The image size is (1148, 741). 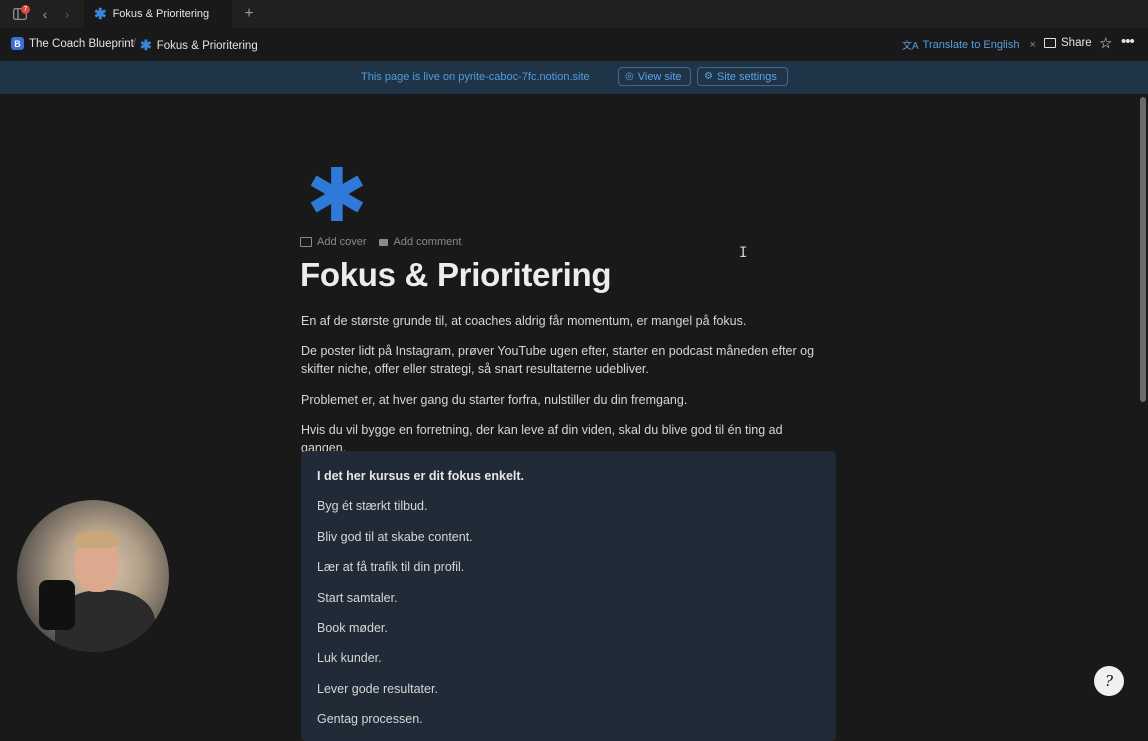 I want to click on forward-button: ›, so click(x=67, y=14).